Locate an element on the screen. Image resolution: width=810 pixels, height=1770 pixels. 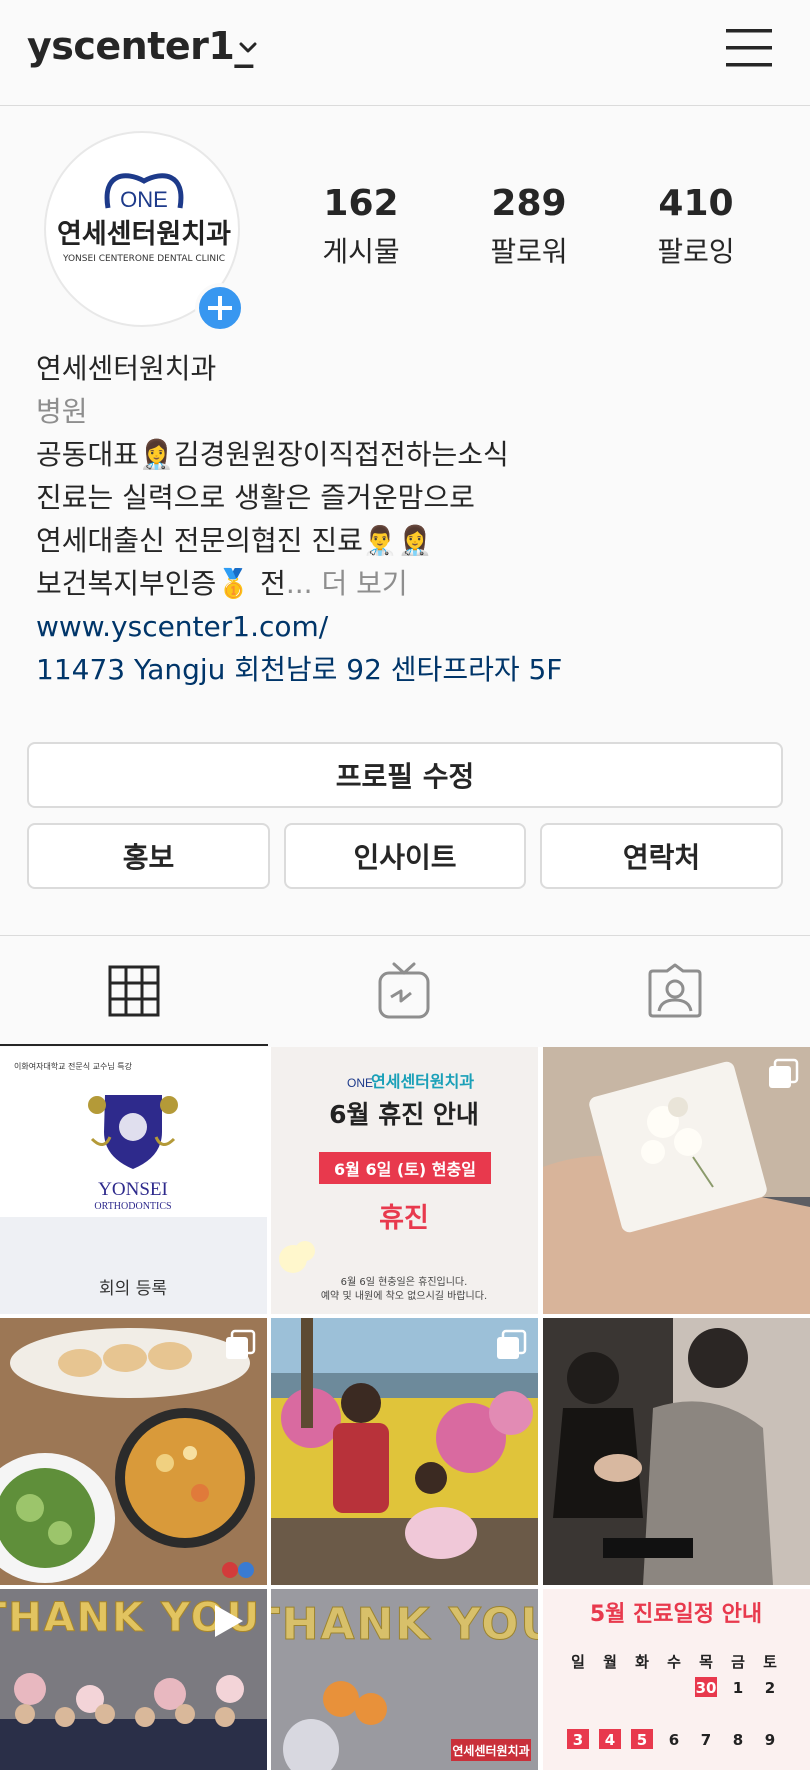
stat-followers: 289 팔로워 is located at coordinates (529, 227).